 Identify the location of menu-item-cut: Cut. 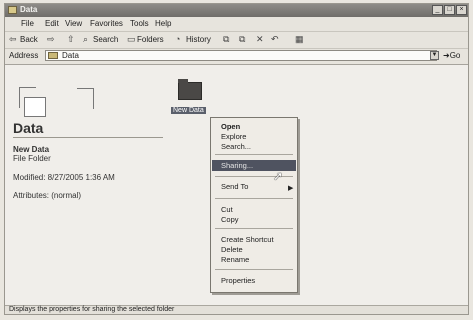
(227, 209).